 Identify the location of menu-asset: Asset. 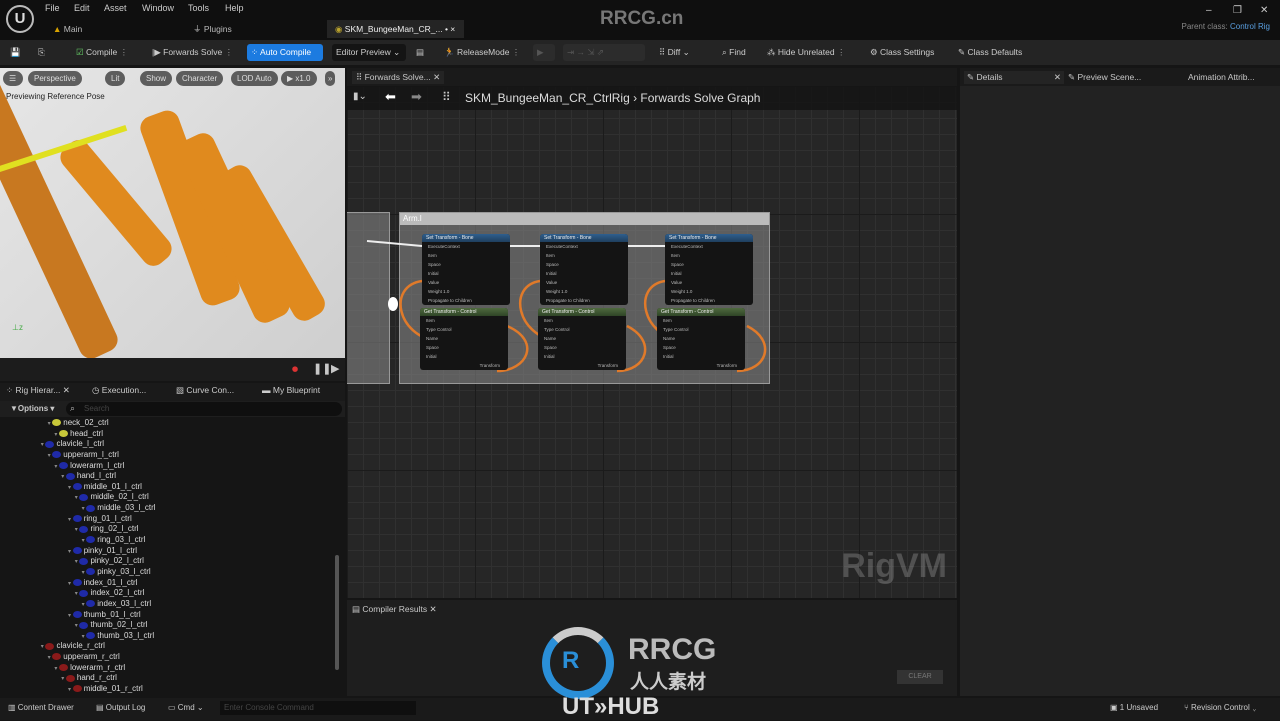
(115, 8).